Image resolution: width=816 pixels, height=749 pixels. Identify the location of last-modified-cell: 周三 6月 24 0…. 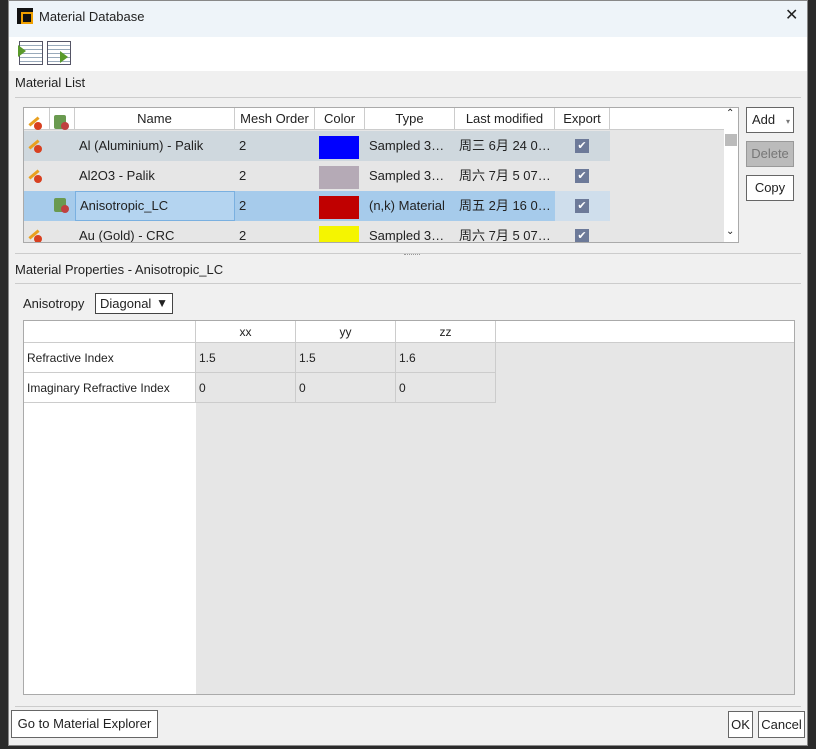
(505, 145).